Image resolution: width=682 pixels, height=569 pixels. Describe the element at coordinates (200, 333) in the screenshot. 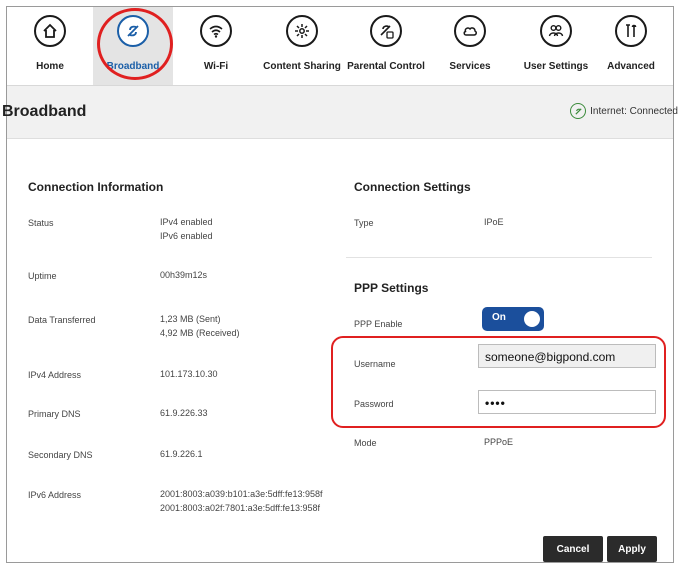

I see `data-received: 4,92 MB (Received)` at that location.